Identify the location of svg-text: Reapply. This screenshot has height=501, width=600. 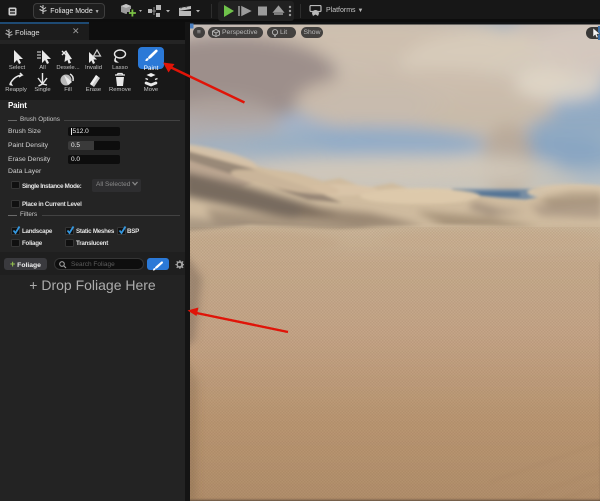
(16, 90).